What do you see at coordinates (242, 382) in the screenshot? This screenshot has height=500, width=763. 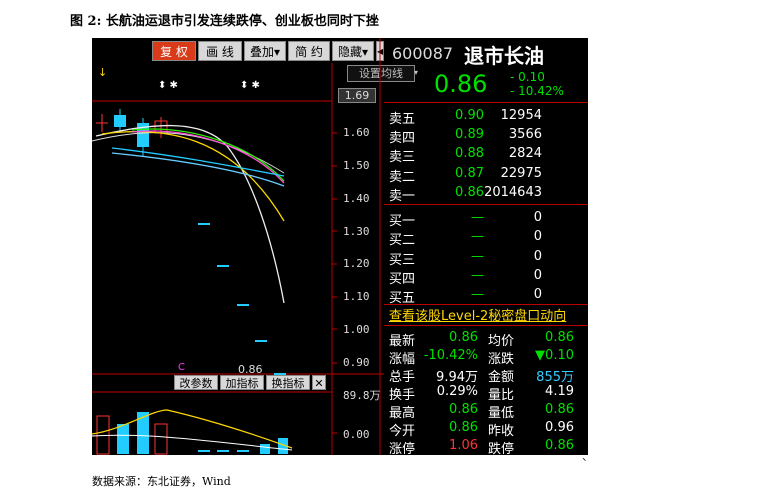 I see `add-indicator-button: 加指标` at bounding box center [242, 382].